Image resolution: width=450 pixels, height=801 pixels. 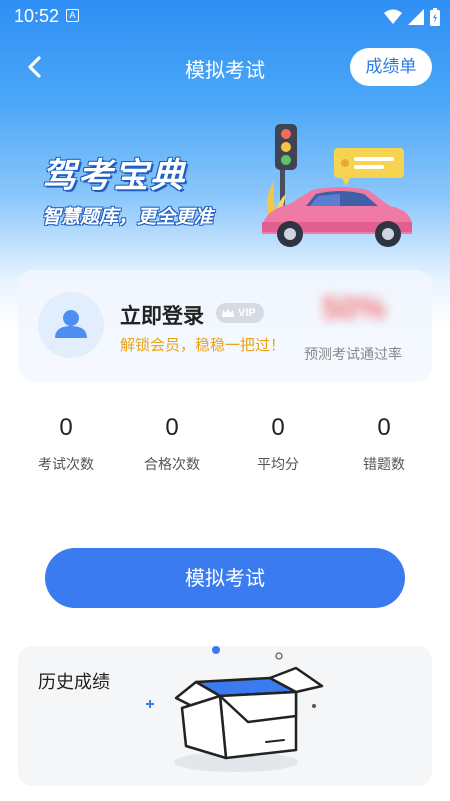 What do you see at coordinates (128, 217) in the screenshot?
I see `banner-subtitle: 智慧题库，更全更准` at bounding box center [128, 217].